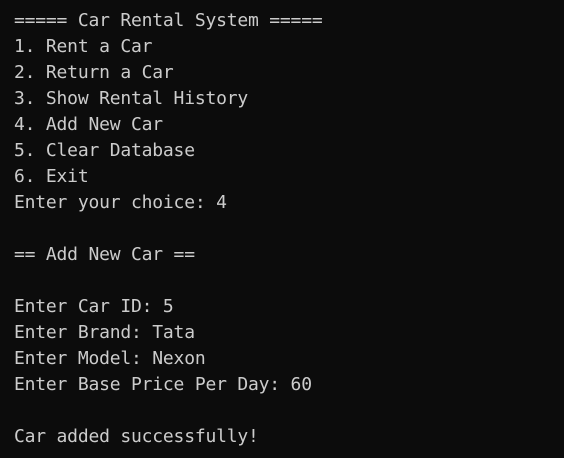 The height and width of the screenshot is (458, 564). I want to click on success-message: Car added successfully!, so click(136, 436).